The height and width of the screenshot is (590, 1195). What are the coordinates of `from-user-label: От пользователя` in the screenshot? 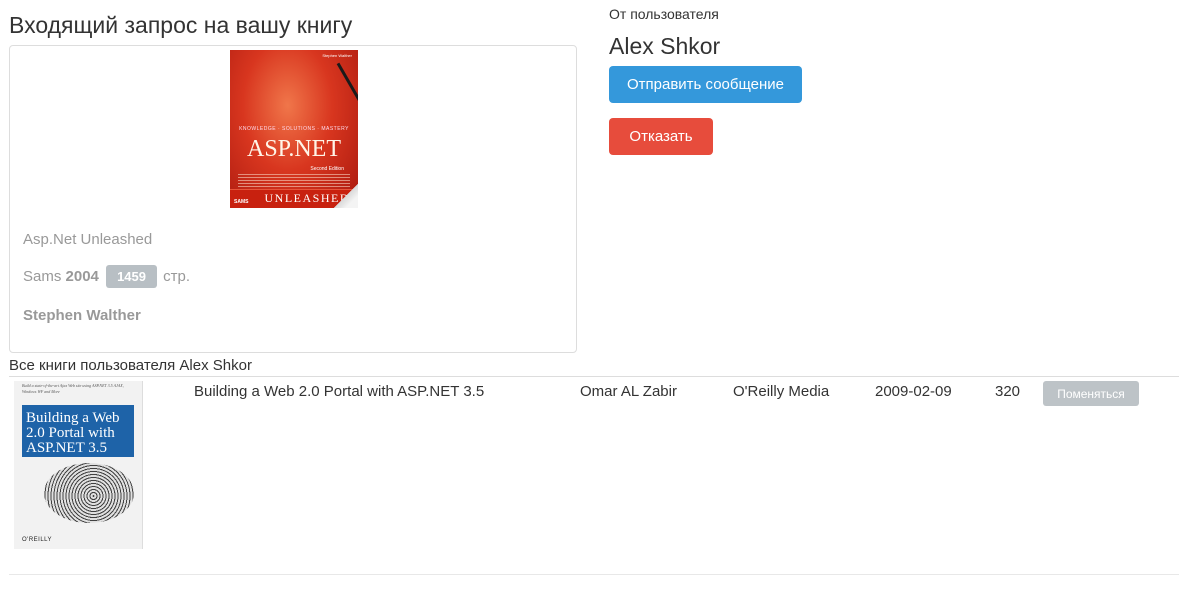 It's located at (664, 14).